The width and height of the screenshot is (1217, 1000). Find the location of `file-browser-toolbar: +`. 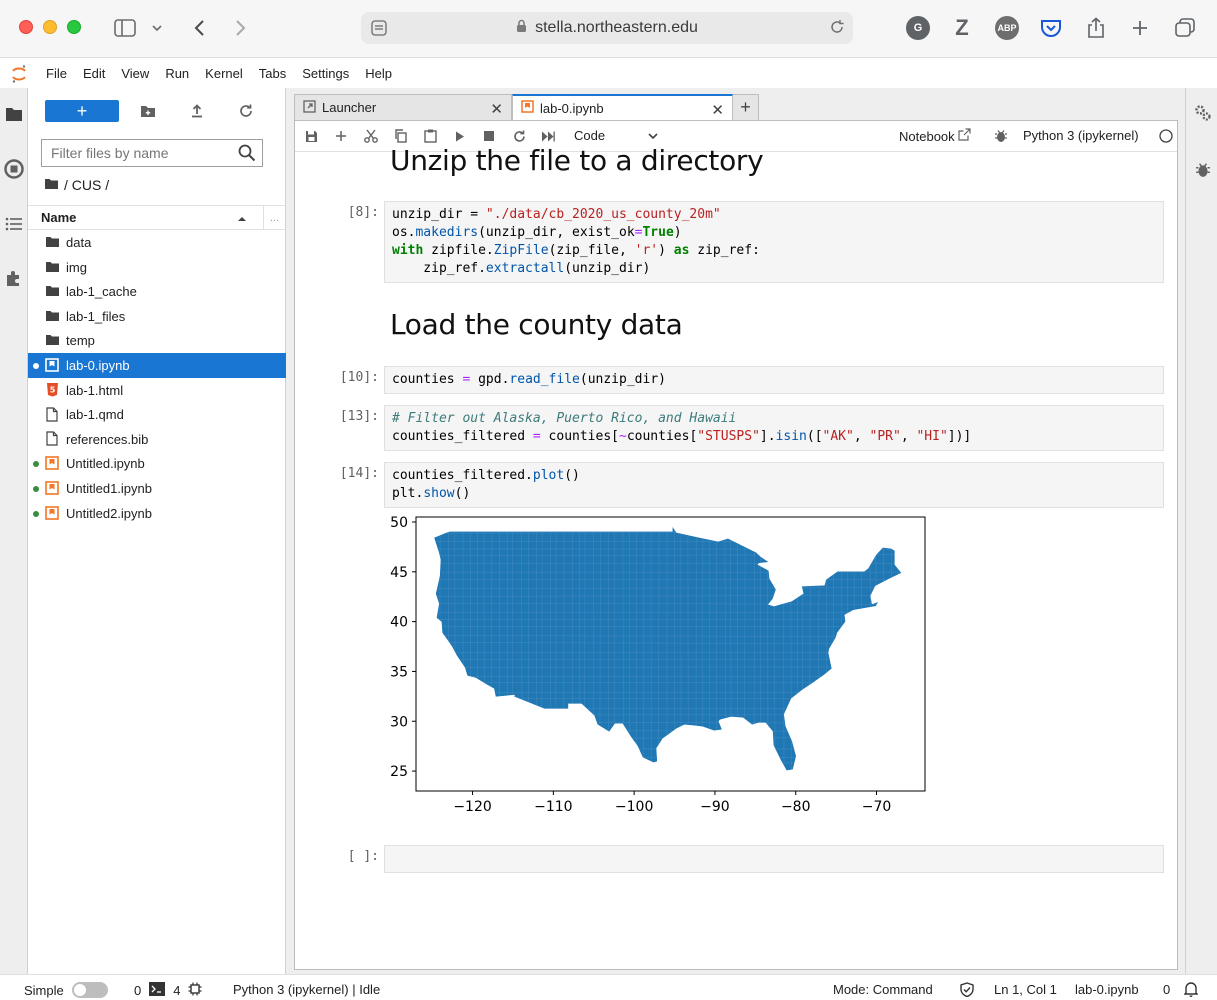

file-browser-toolbar: + is located at coordinates (157, 110).